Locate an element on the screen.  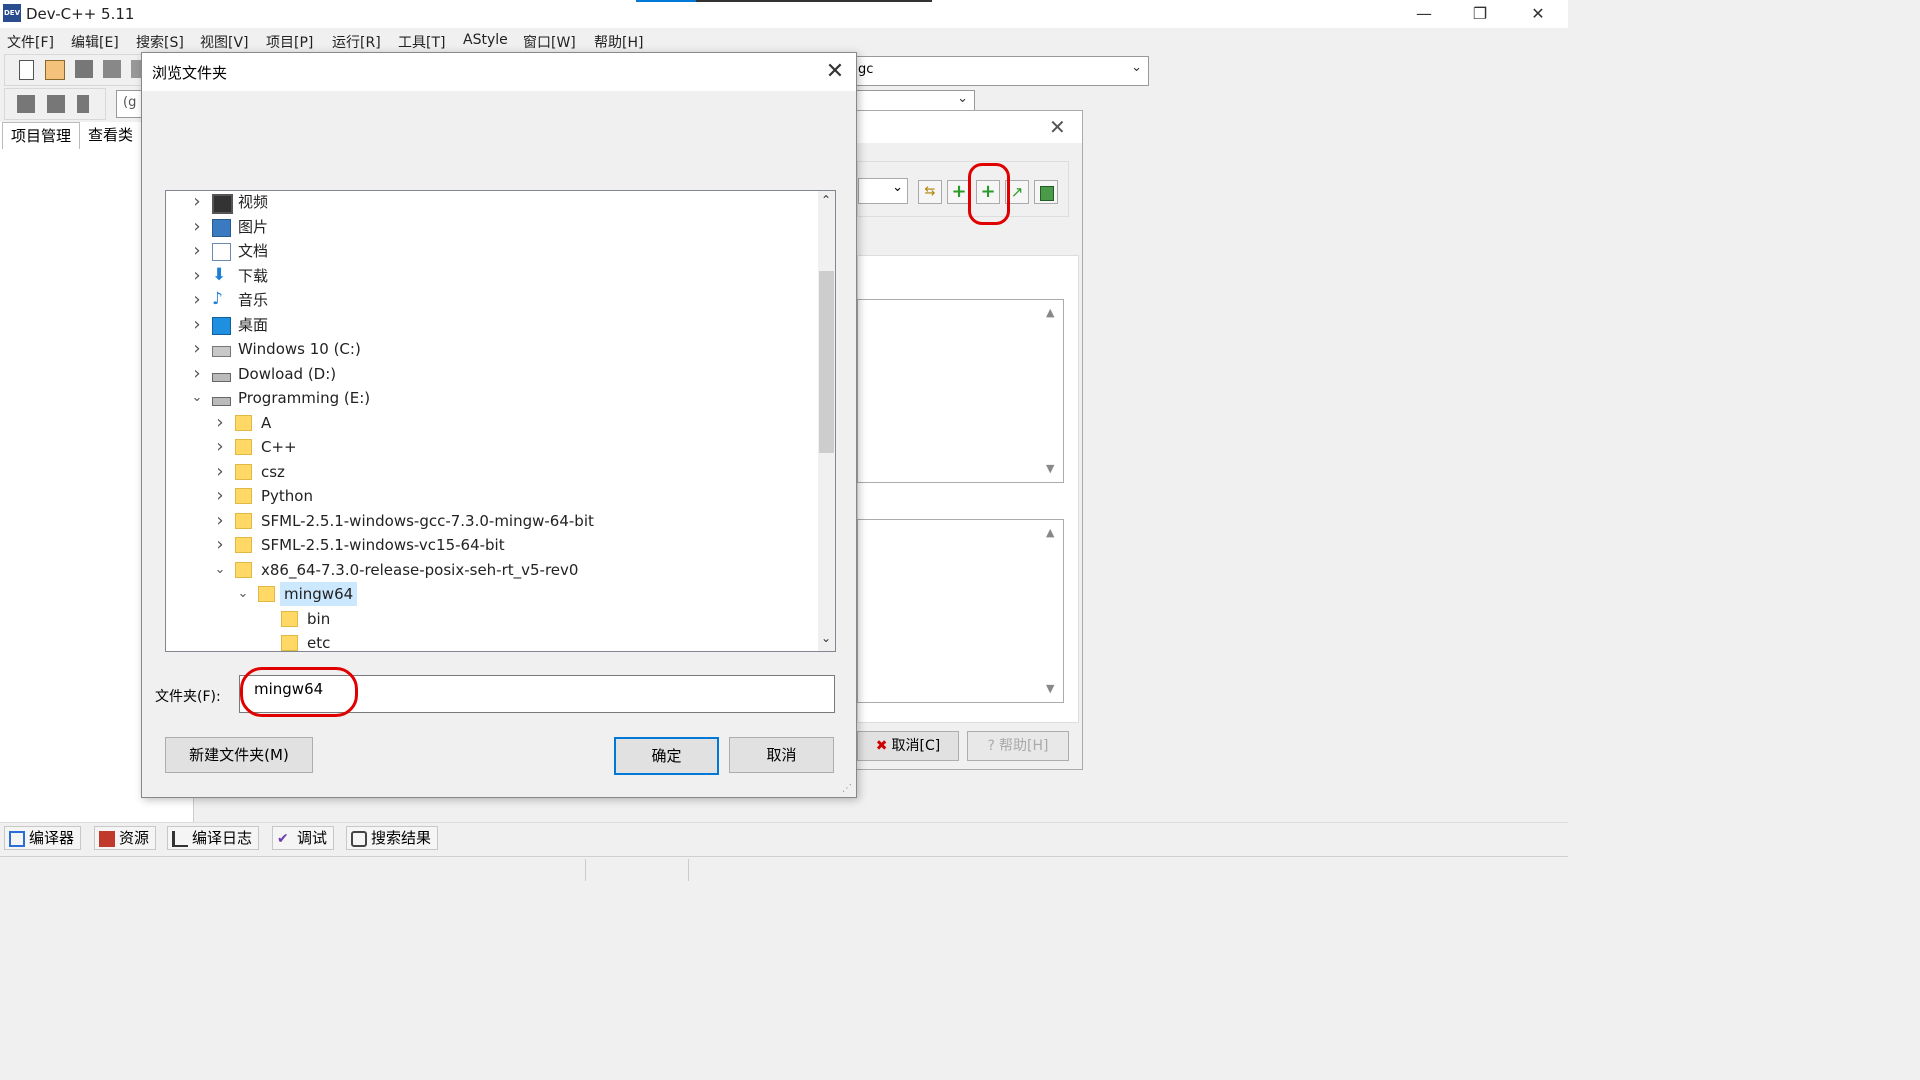
menu-search: 搜索[S] is located at coordinates (160, 42).